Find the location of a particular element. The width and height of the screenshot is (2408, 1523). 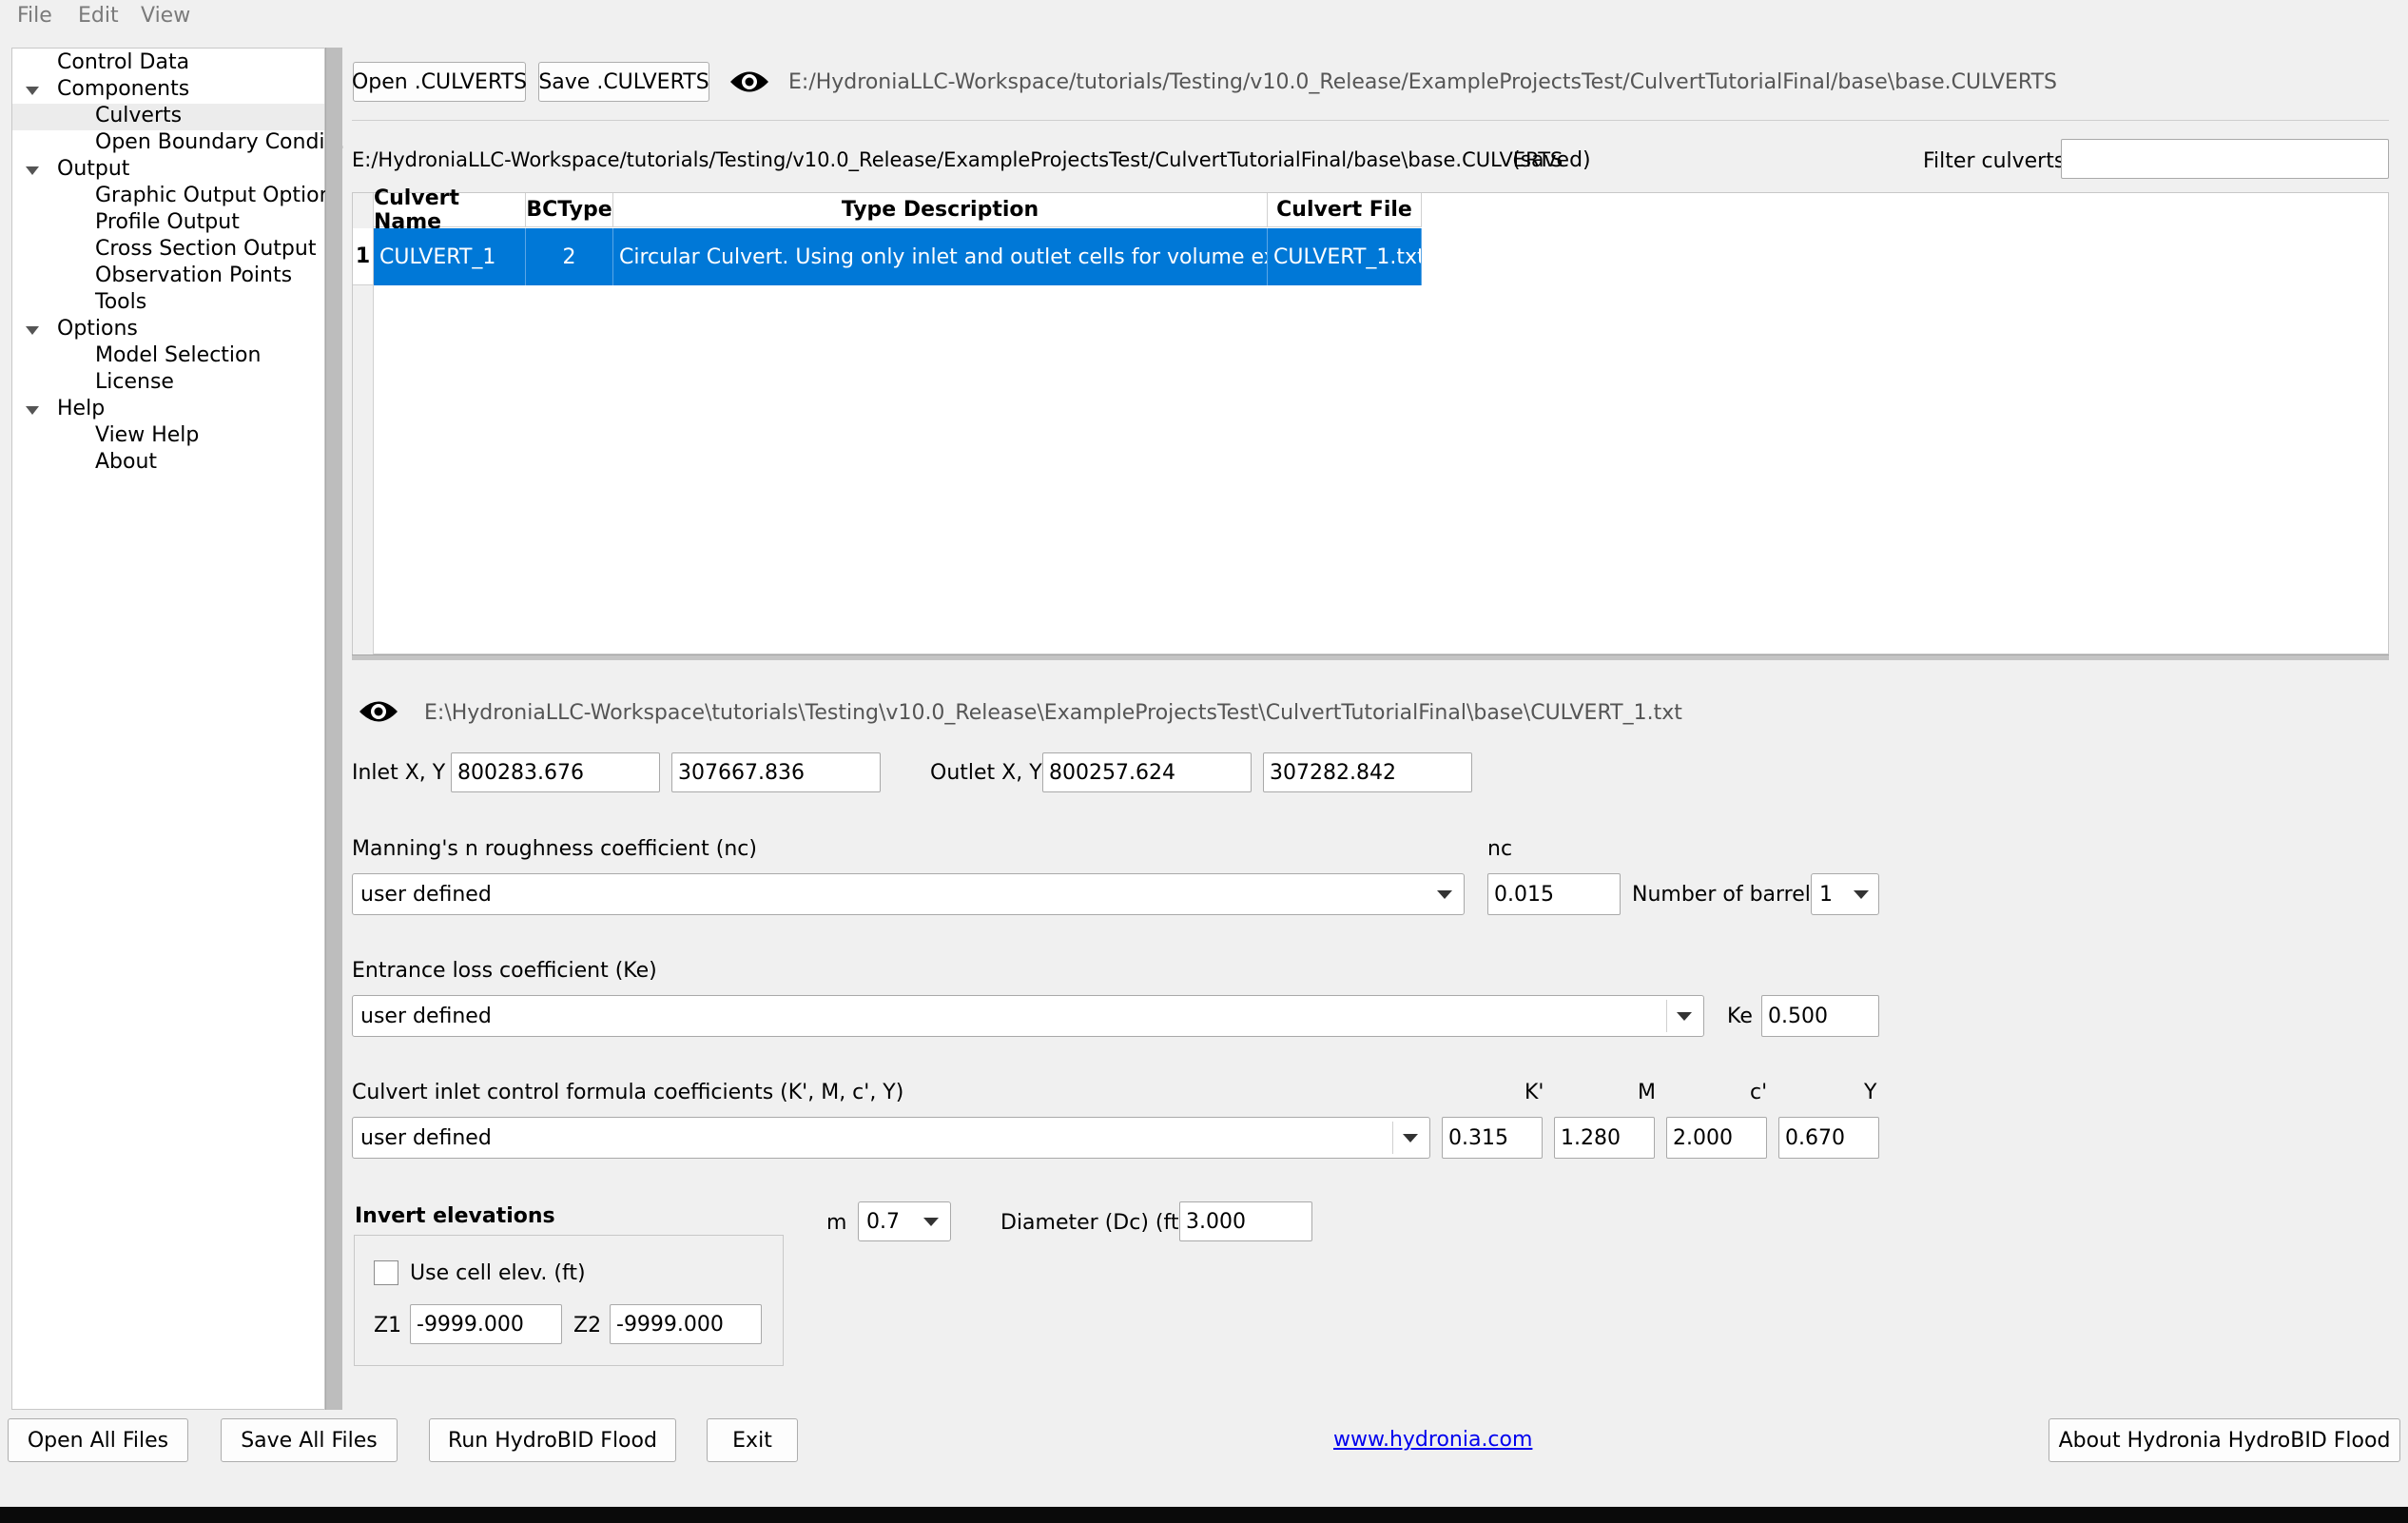

exit-button: Exit is located at coordinates (752, 1440).